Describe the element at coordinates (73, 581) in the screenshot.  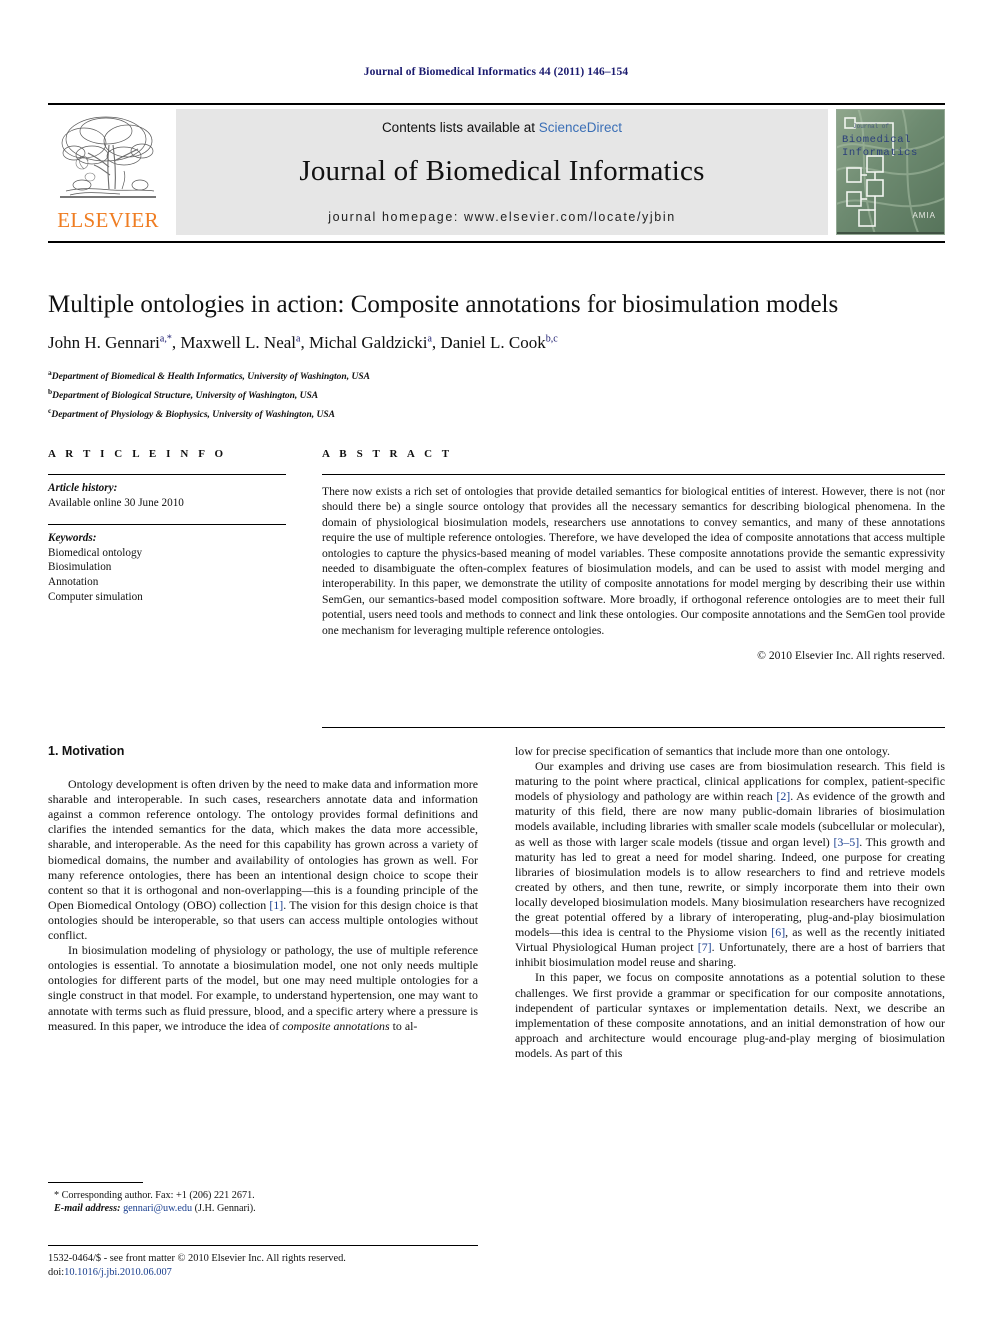
I see `keyword-item: Annotation` at that location.